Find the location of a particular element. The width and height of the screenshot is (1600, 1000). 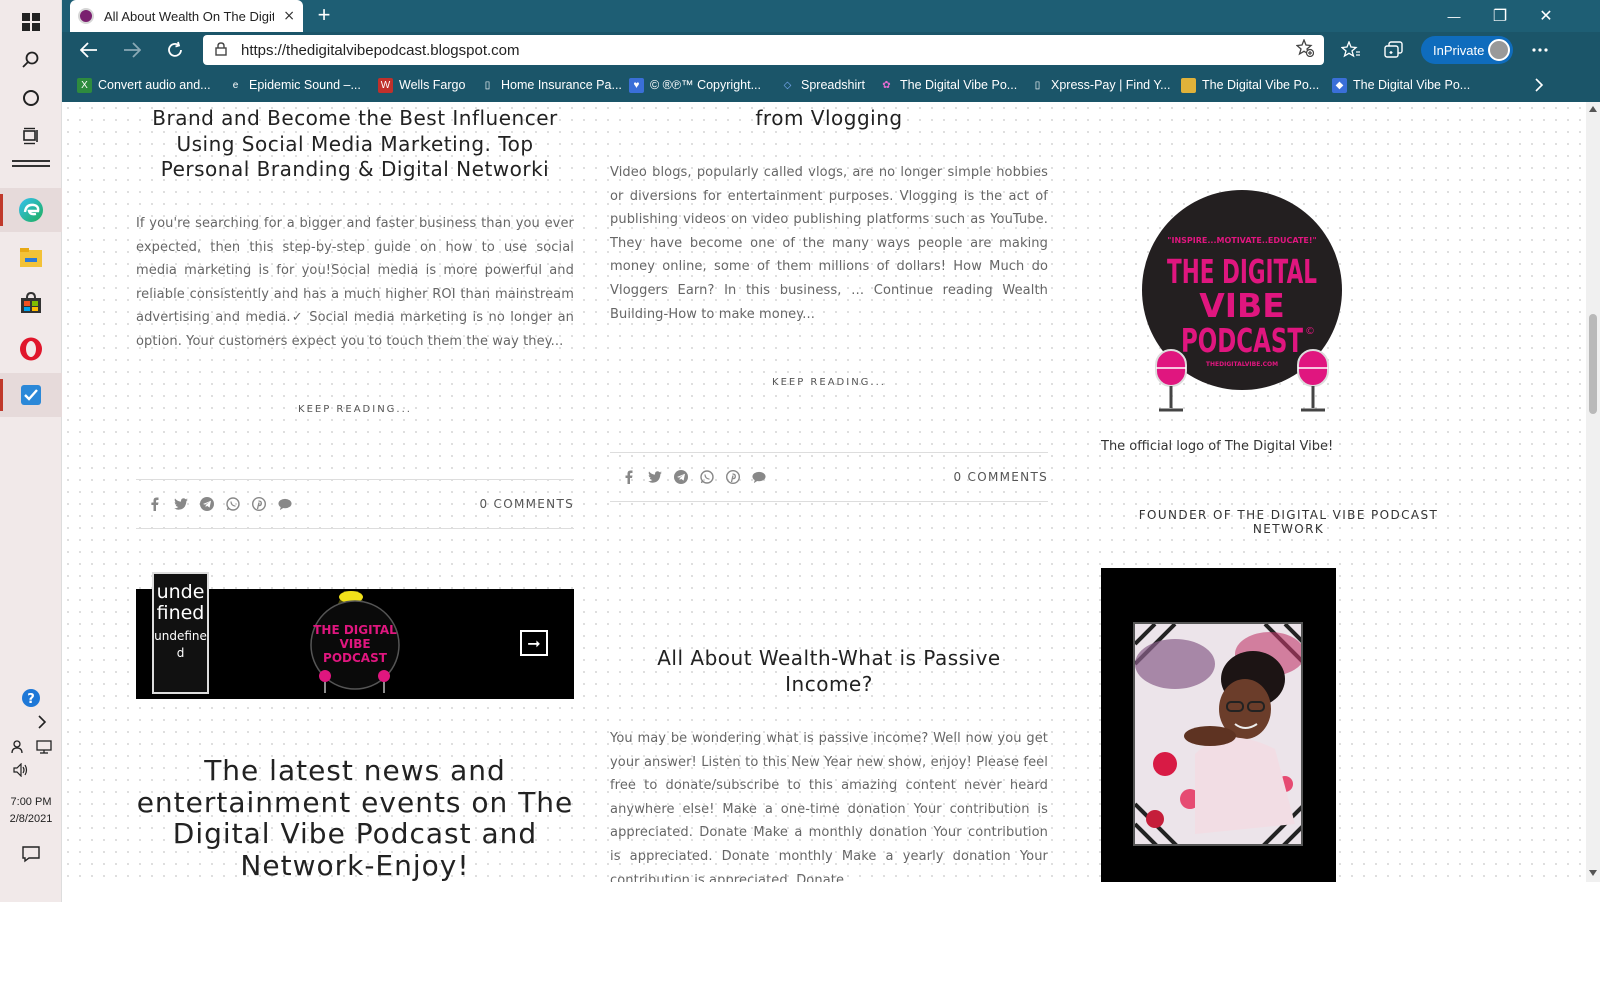

bookmark-icon: ✿ is located at coordinates (886, 85).